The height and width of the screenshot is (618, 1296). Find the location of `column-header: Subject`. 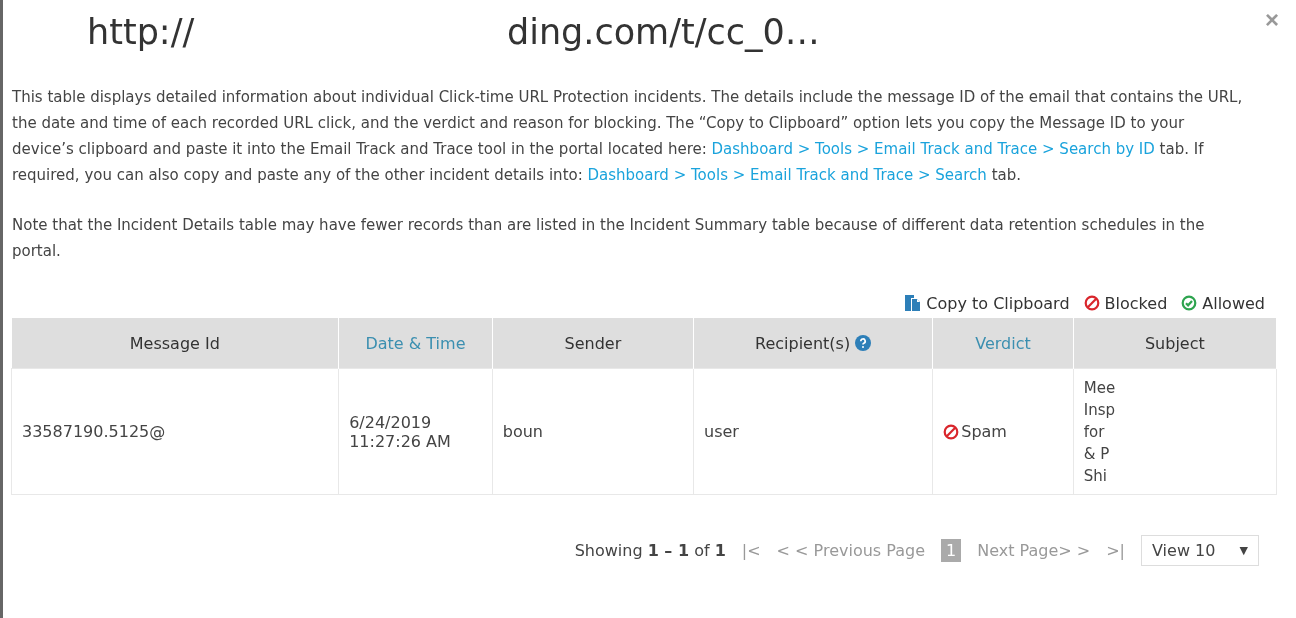

column-header: Subject is located at coordinates (1175, 343).